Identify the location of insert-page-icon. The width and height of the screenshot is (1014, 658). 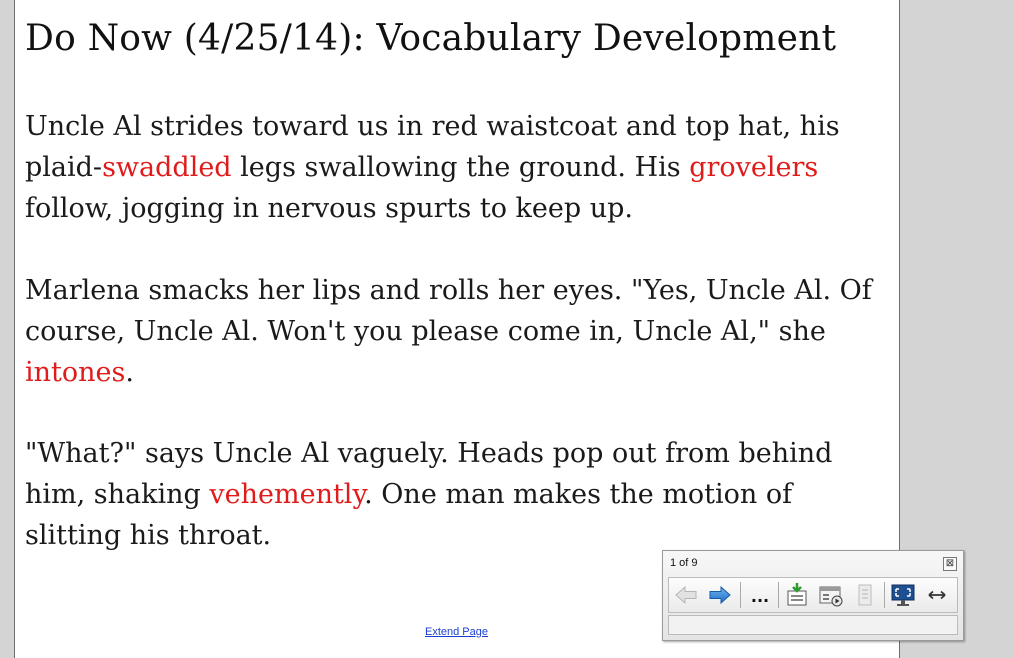
(797, 595).